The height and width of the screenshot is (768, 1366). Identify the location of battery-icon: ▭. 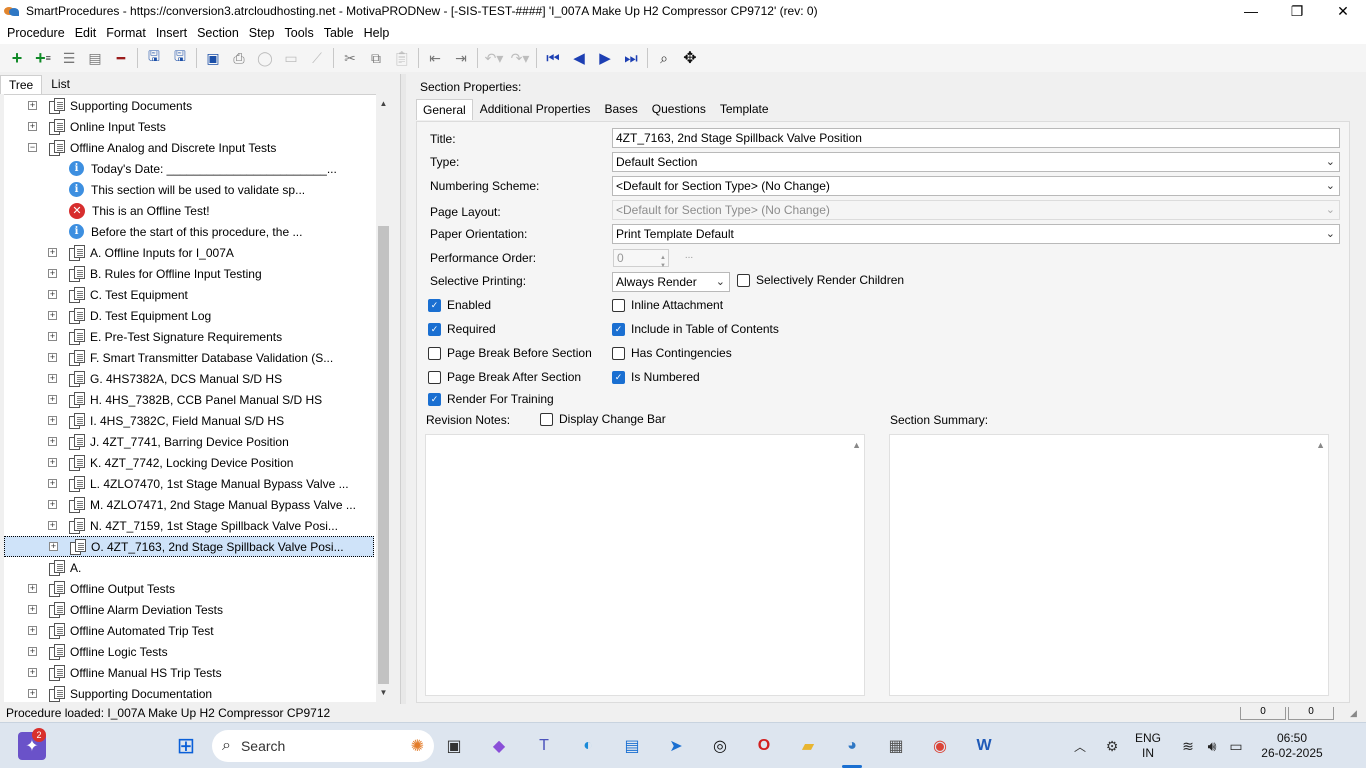
(1236, 746).